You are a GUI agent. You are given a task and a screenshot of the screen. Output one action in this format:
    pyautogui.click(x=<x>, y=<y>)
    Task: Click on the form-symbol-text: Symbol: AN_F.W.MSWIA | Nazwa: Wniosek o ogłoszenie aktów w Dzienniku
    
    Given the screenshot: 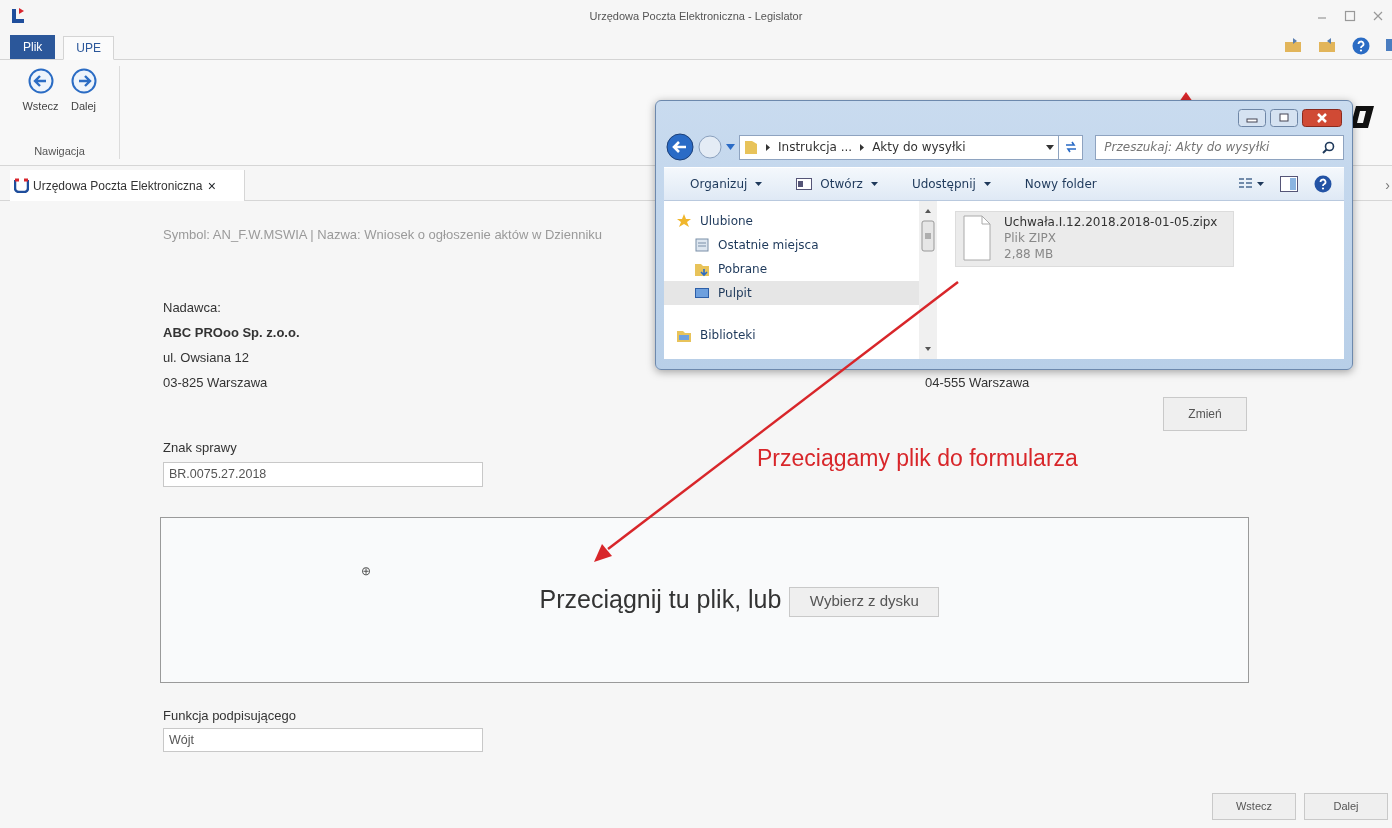 What is the action you would take?
    pyautogui.click(x=383, y=235)
    